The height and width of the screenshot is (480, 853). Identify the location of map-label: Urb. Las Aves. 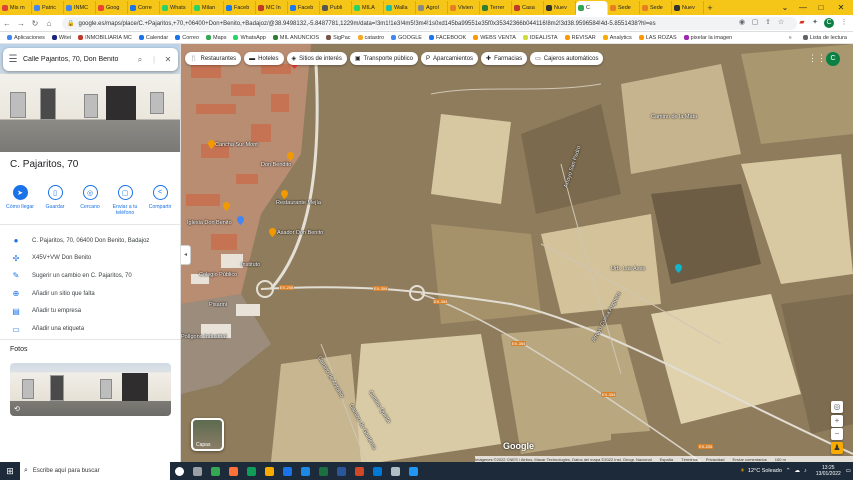
(628, 269).